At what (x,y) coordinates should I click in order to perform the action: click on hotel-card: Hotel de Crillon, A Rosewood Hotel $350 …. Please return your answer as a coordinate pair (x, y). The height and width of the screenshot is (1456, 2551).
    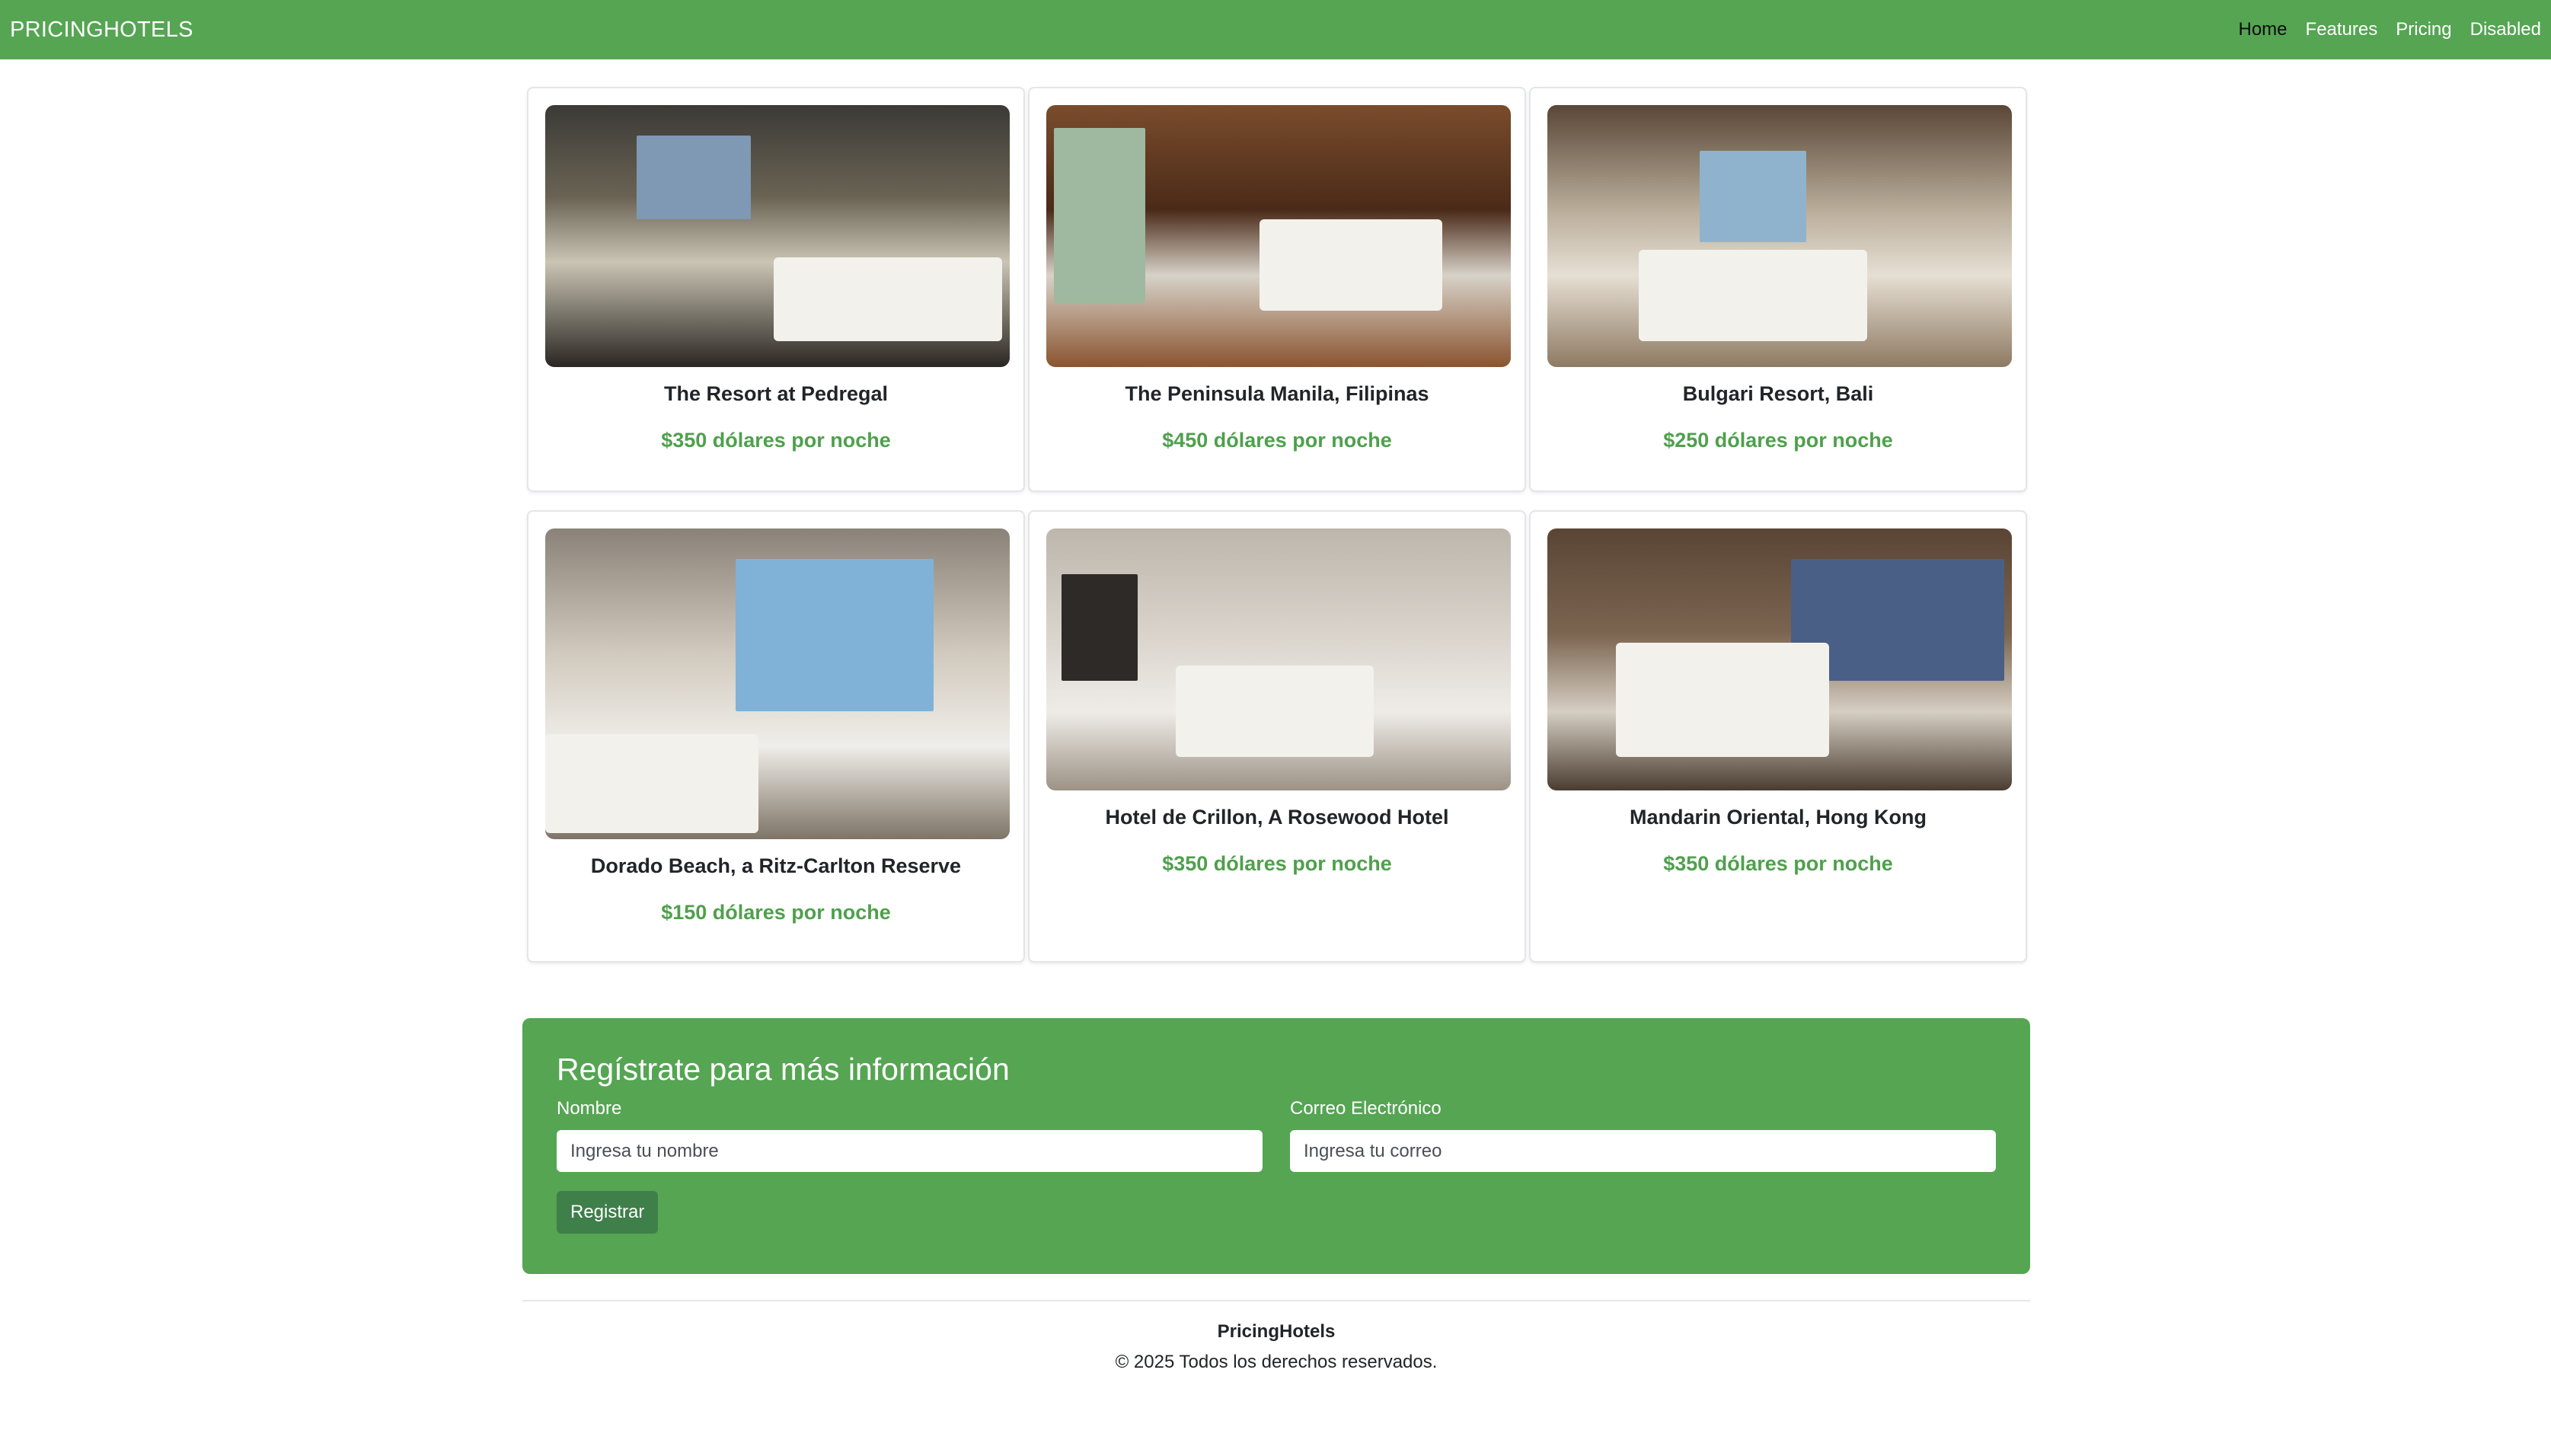
    Looking at the image, I should click on (1277, 736).